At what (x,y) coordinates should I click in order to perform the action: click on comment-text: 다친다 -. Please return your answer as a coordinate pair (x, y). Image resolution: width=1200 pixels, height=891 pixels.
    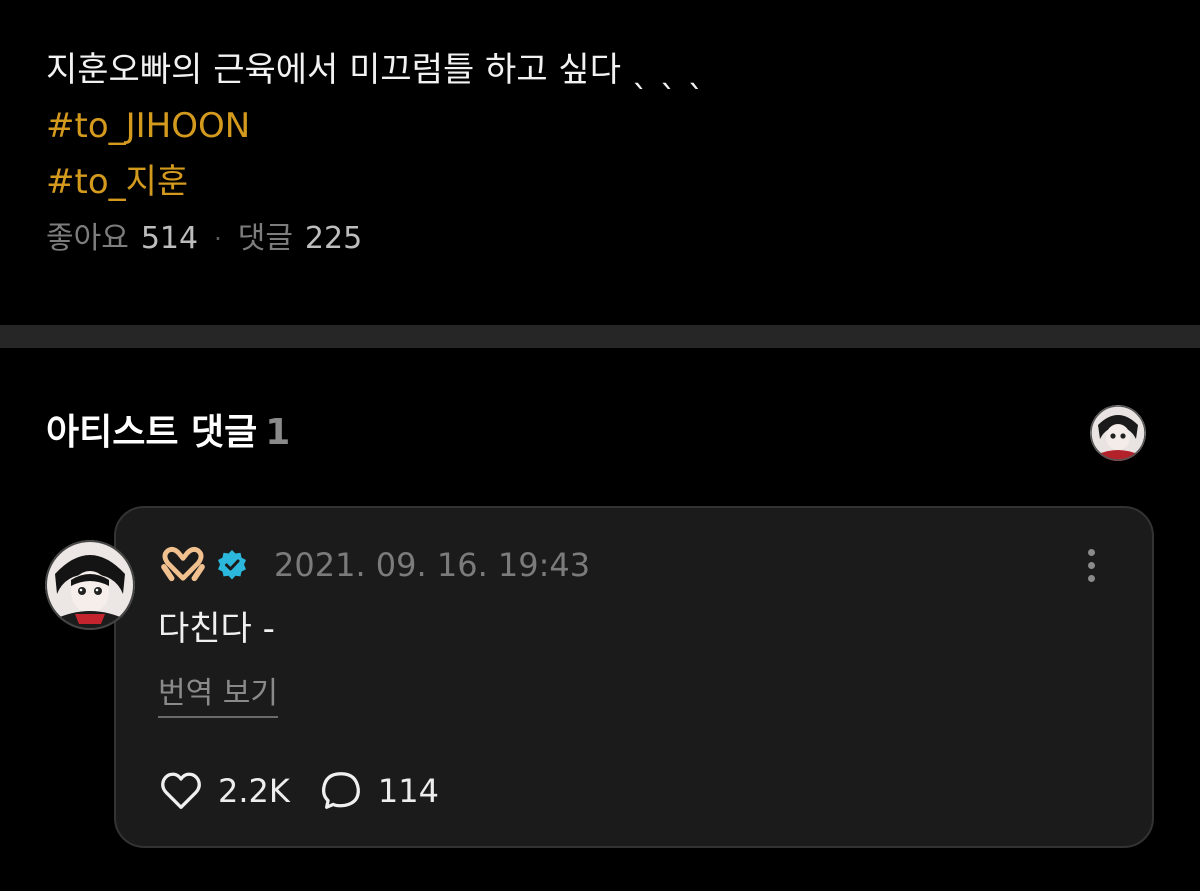
    Looking at the image, I should click on (216, 629).